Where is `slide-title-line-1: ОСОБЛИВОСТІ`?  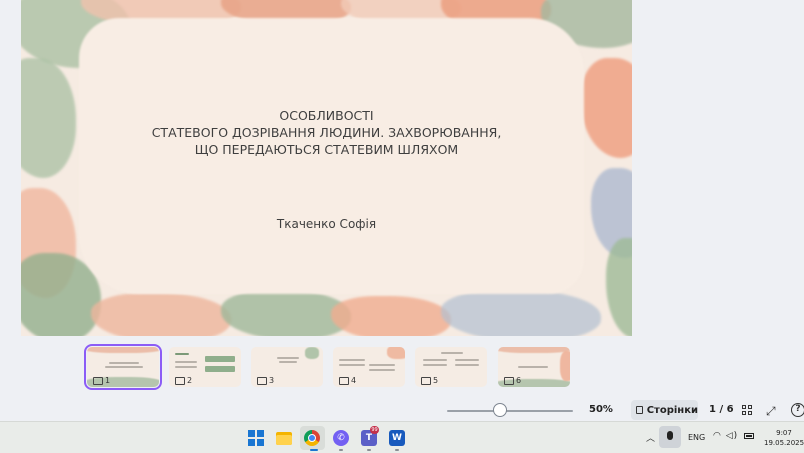
slide-title-line-1: ОСОБЛИВОСТІ is located at coordinates (326, 115).